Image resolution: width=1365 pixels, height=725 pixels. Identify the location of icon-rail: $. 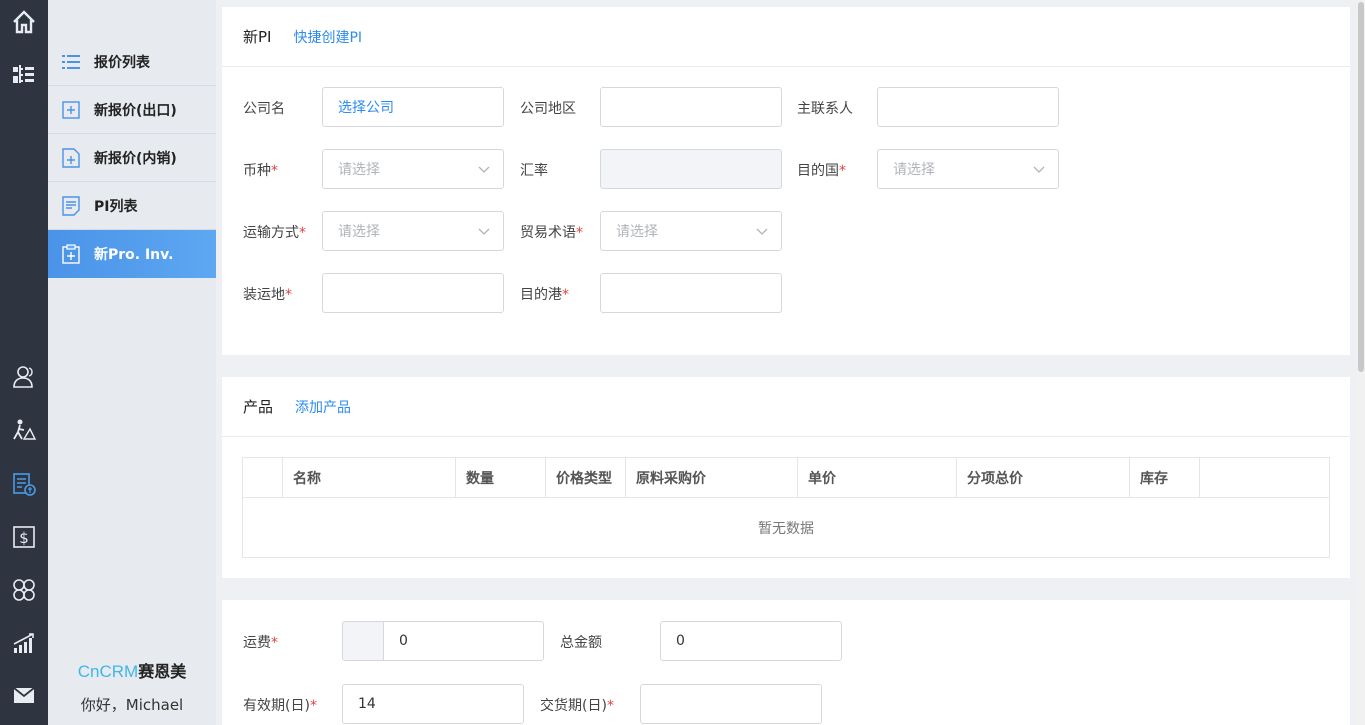
(24, 362).